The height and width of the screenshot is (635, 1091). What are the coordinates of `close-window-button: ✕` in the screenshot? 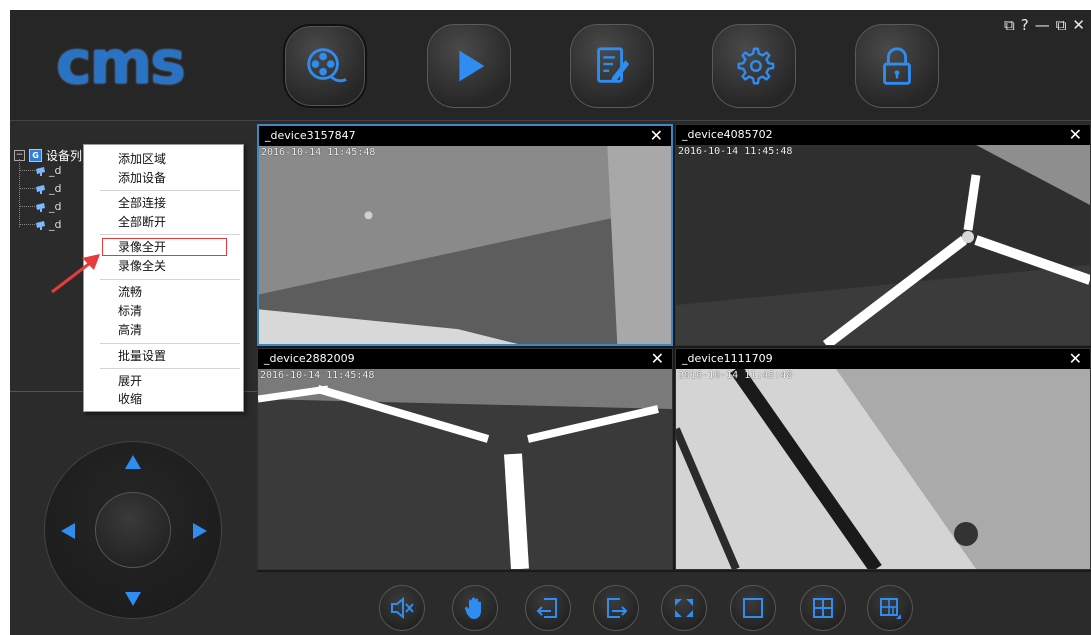 It's located at (1078, 25).